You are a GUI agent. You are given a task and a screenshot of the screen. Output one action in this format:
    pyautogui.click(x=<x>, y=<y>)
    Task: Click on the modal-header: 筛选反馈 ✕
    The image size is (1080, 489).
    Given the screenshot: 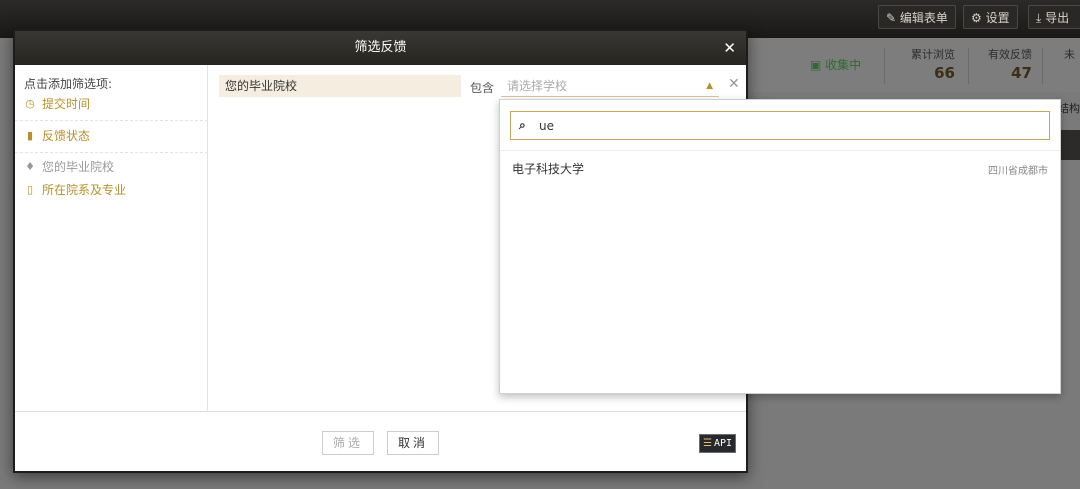 What is the action you would take?
    pyautogui.click(x=380, y=48)
    